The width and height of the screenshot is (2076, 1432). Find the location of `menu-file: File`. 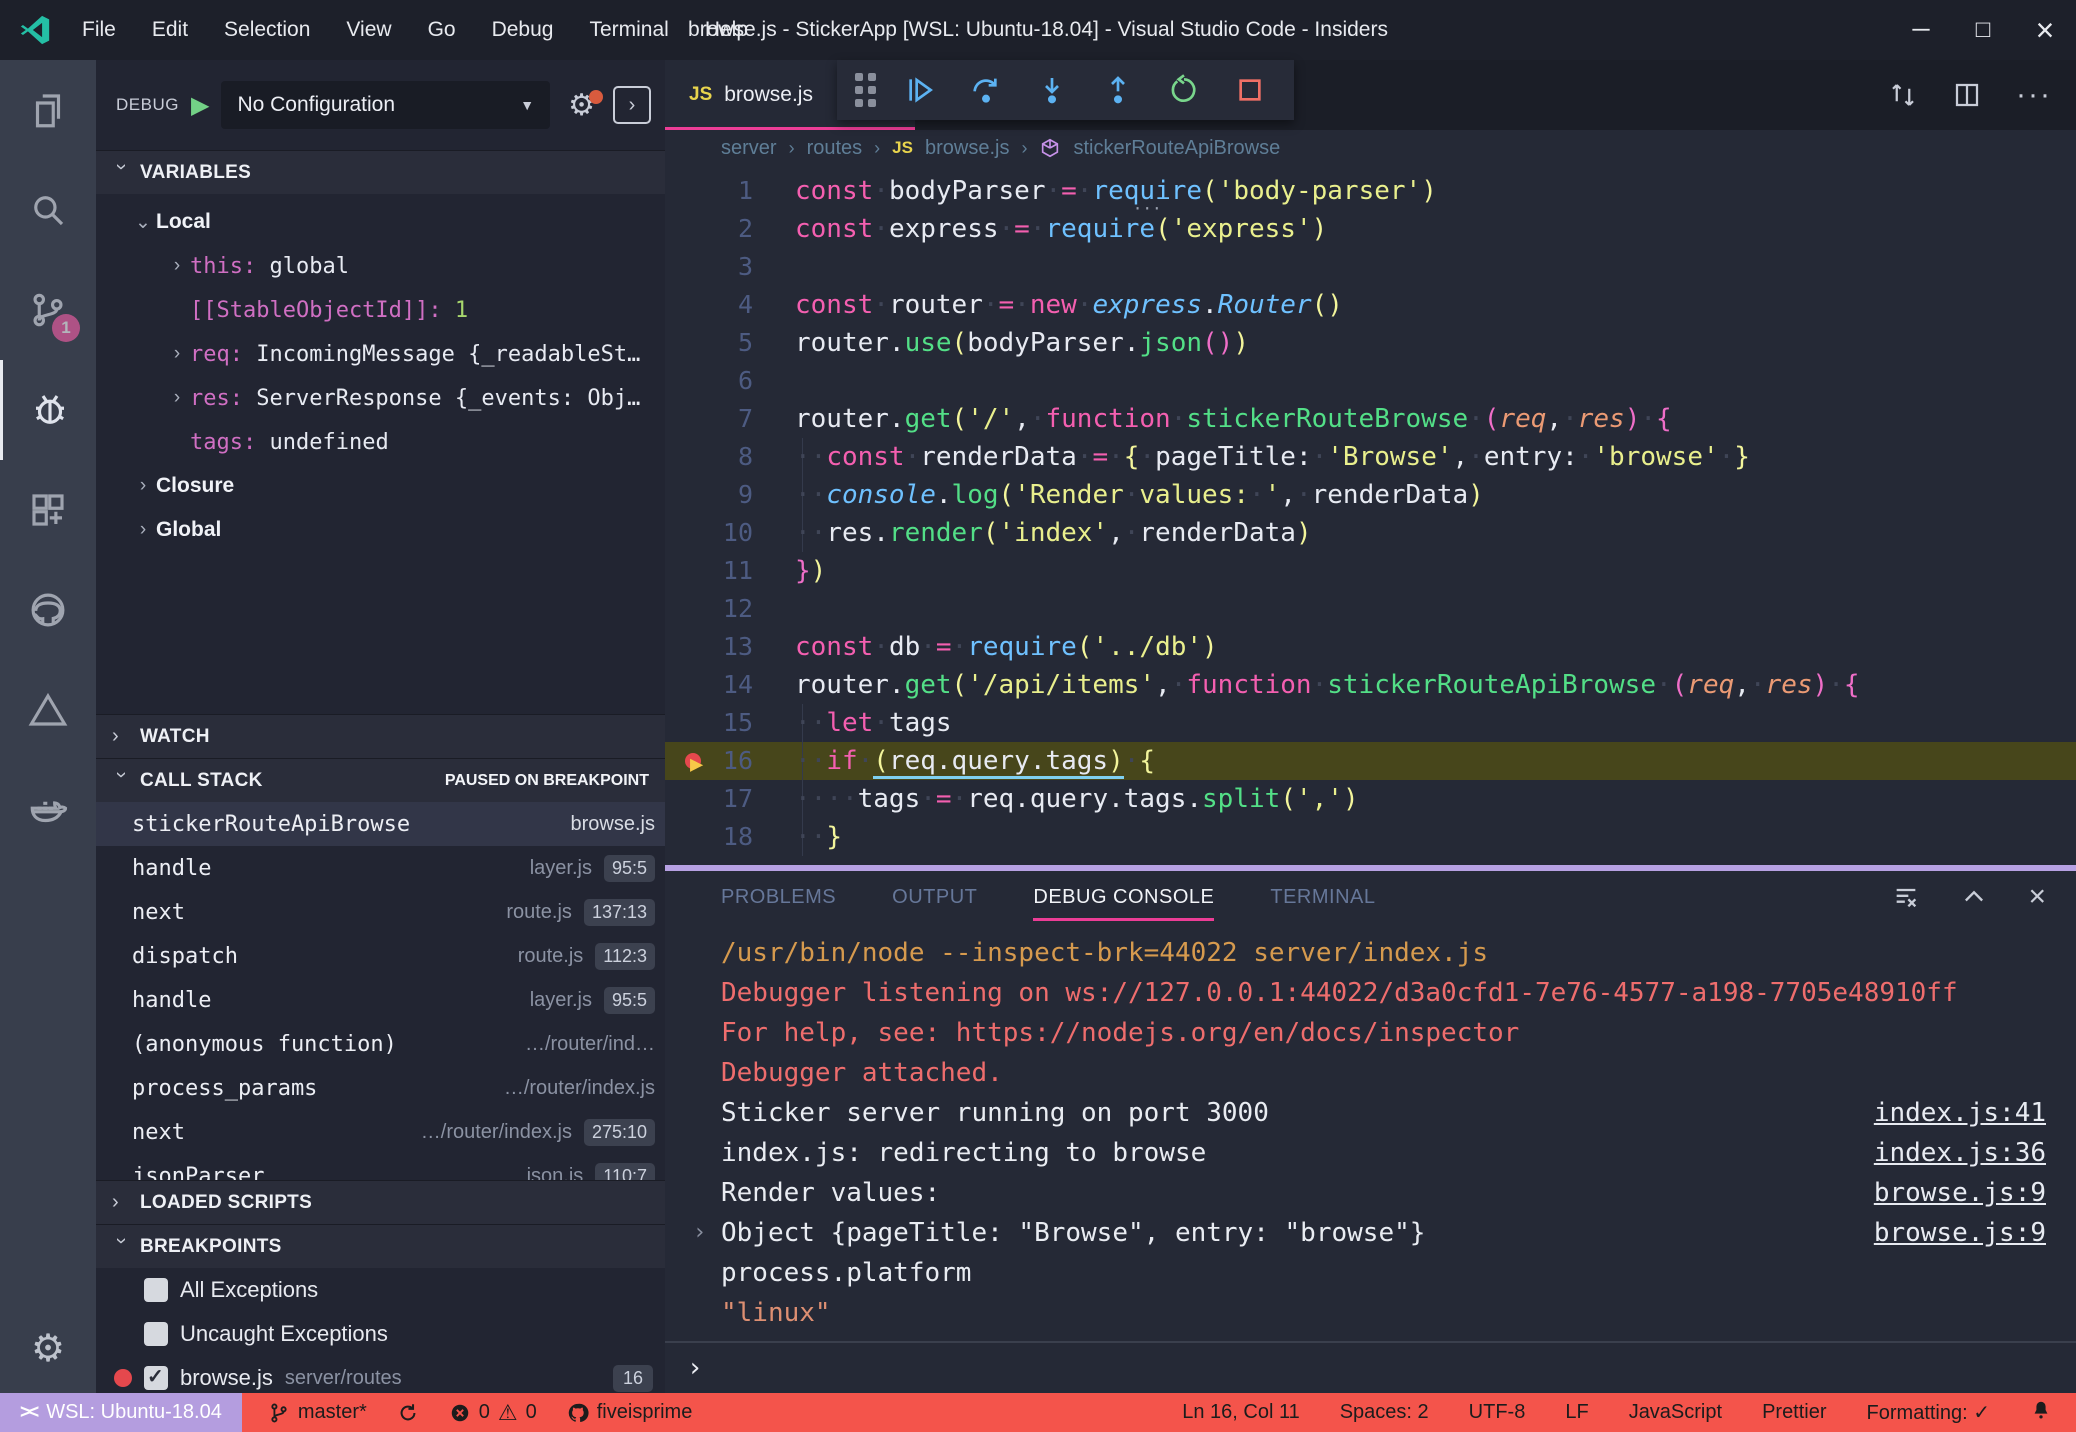

menu-file: File is located at coordinates (99, 30).